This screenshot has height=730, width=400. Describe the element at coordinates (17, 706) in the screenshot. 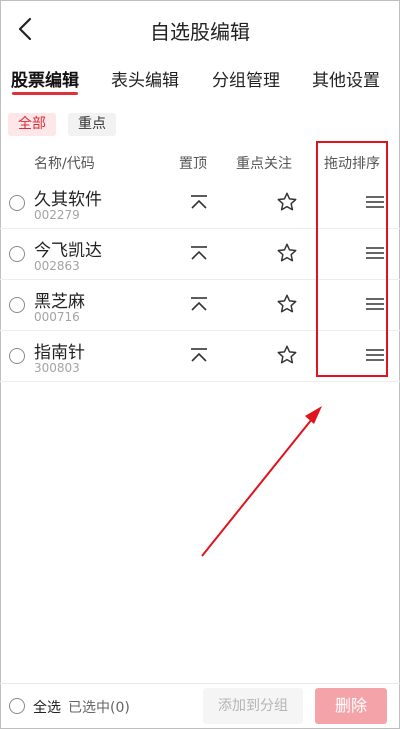

I see `select-all-radio` at that location.